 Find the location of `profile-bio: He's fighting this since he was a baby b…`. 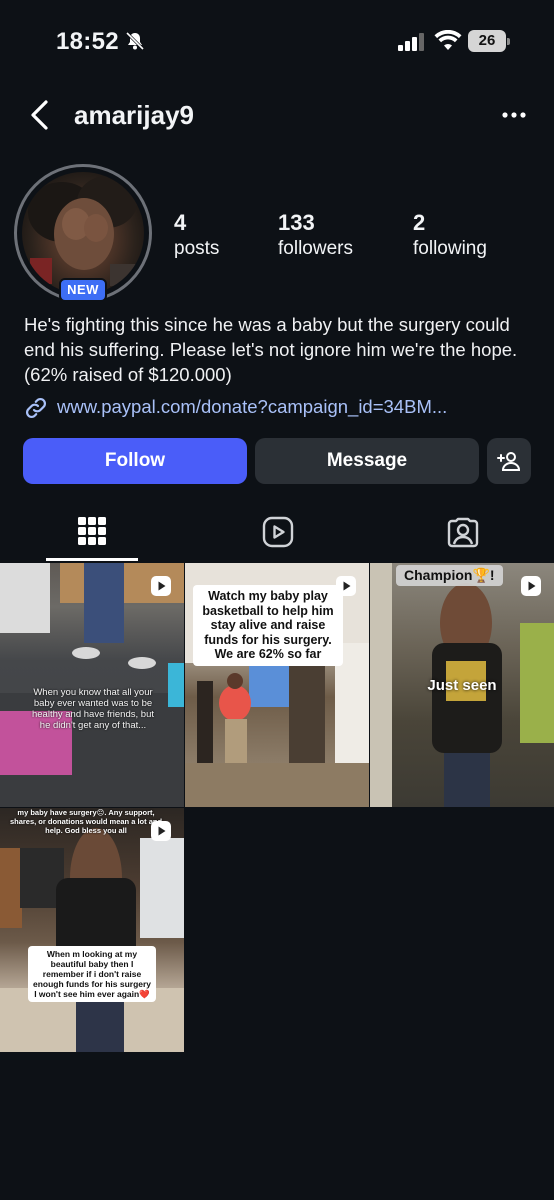

profile-bio: He's fighting this since he was a baby b… is located at coordinates (271, 349).